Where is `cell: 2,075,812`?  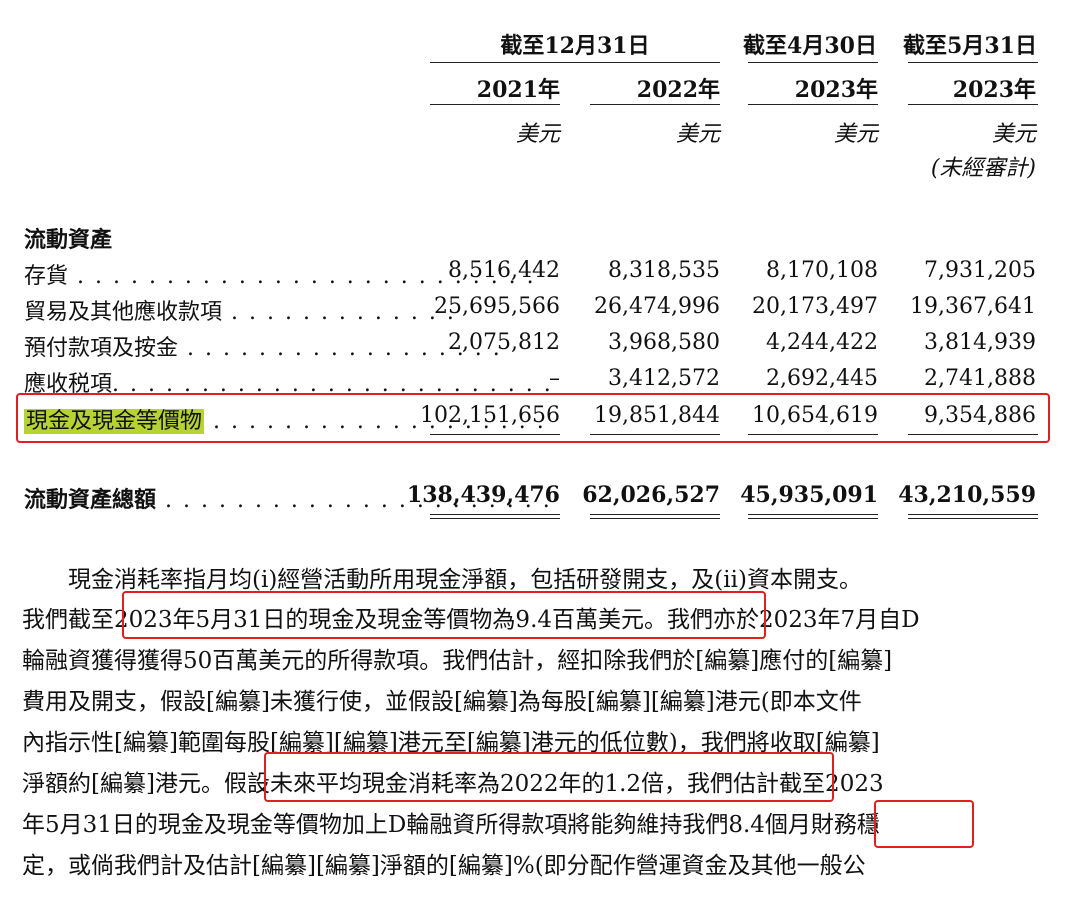
cell: 2,075,812 is located at coordinates (504, 342).